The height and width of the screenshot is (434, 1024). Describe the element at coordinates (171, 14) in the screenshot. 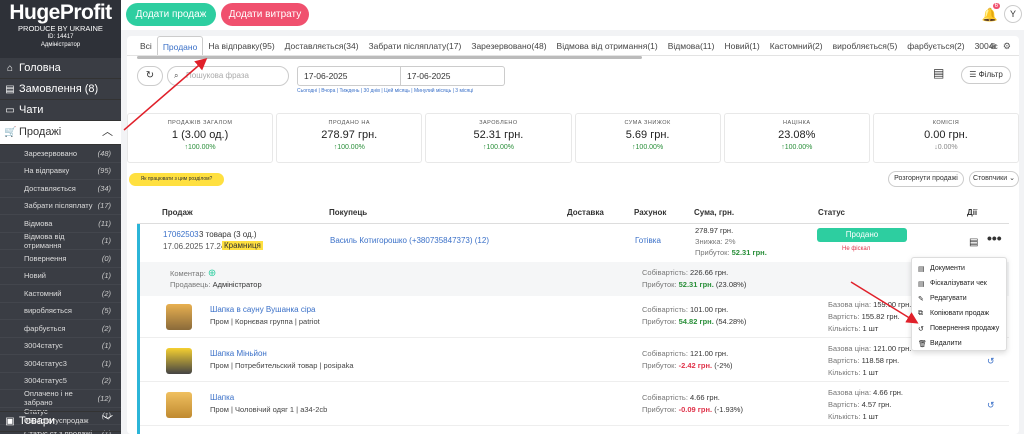

I see `add-sale-button: Додати продаж` at that location.